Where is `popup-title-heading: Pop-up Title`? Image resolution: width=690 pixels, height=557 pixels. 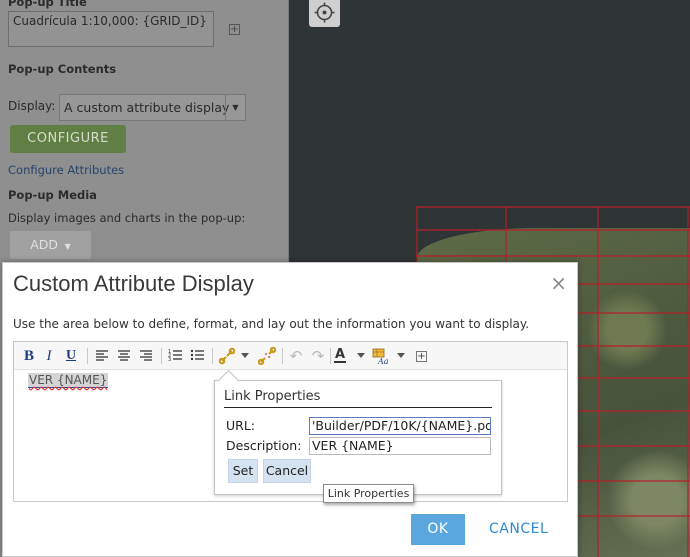
popup-title-heading: Pop-up Title is located at coordinates (47, 4).